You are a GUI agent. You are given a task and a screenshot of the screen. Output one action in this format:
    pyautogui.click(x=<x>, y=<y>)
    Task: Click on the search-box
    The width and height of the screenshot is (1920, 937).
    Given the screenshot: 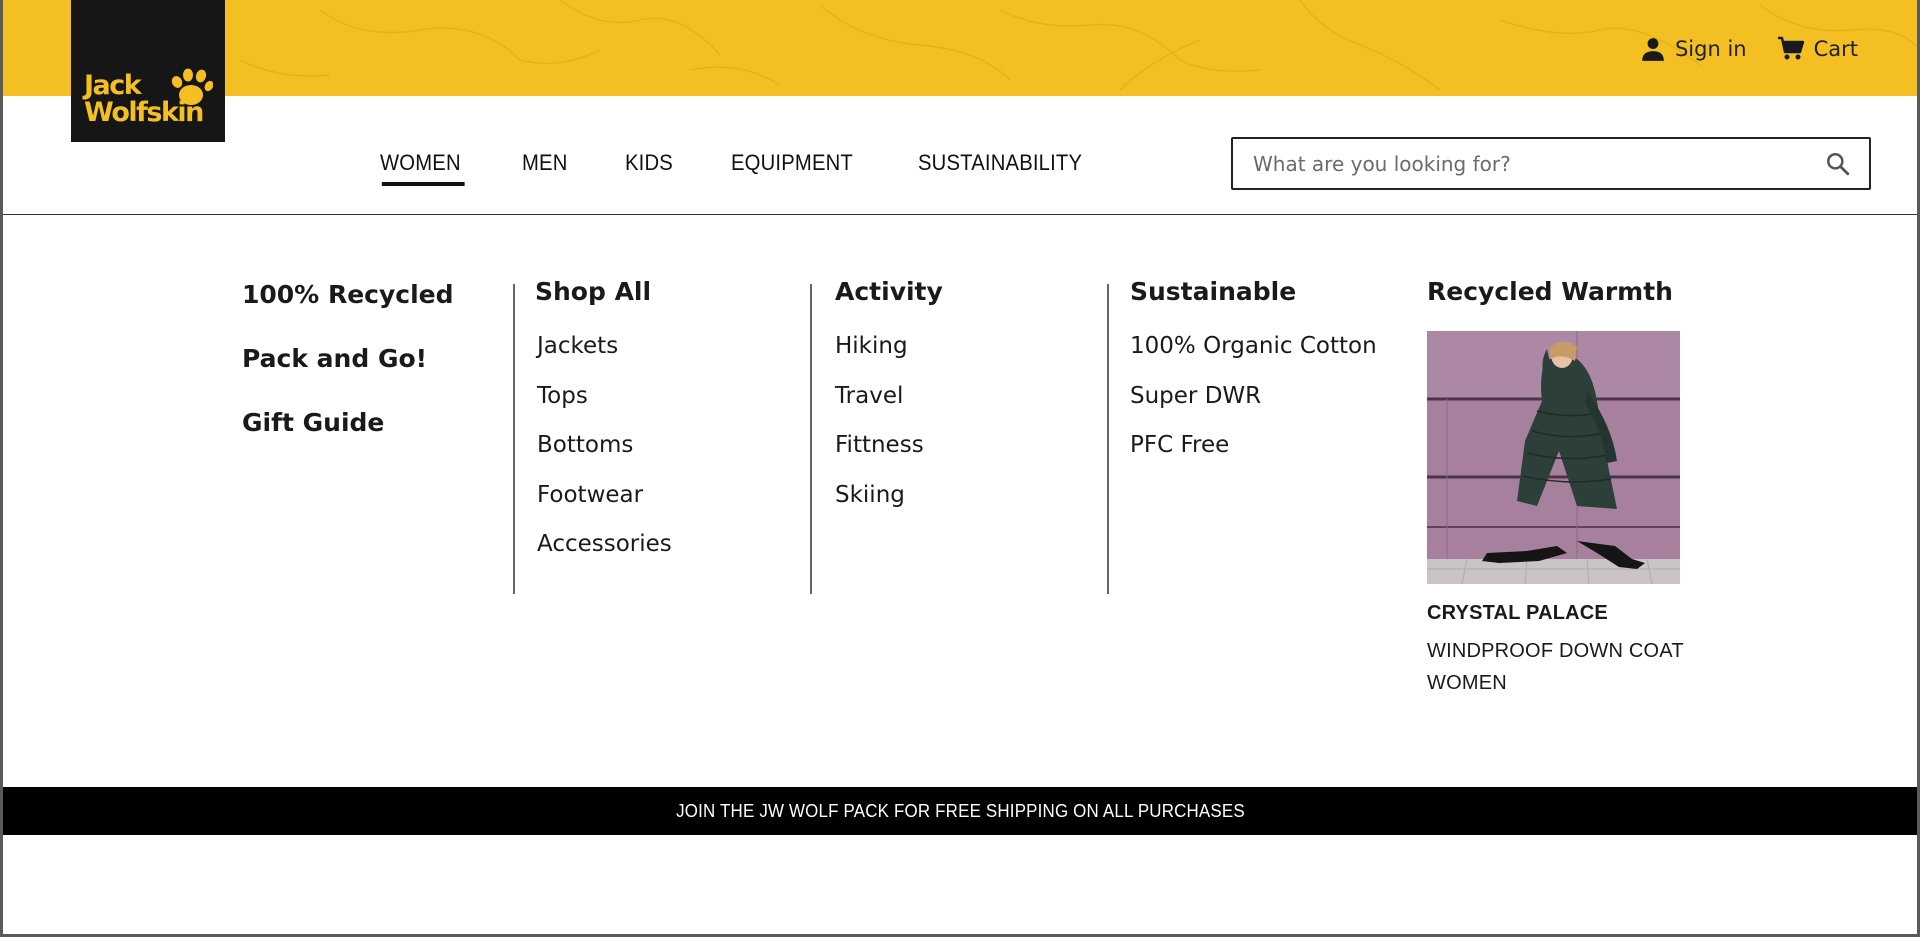 What is the action you would take?
    pyautogui.click(x=1551, y=163)
    